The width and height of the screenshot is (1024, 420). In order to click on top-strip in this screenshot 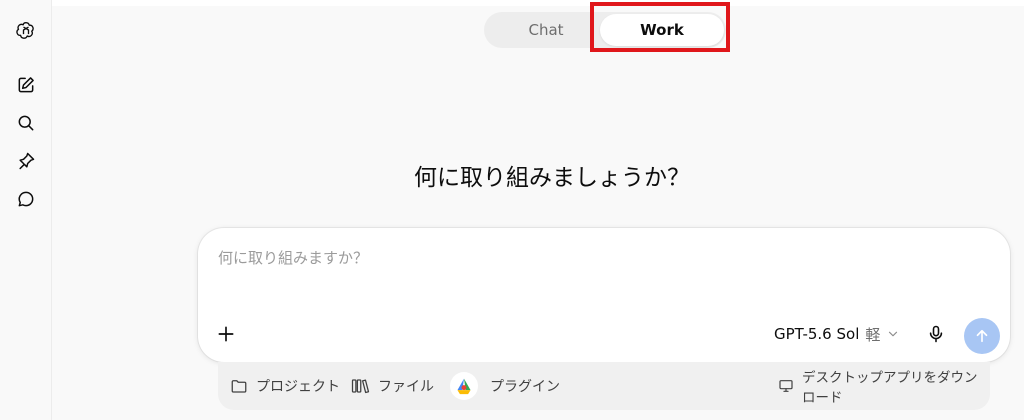, I will do `click(538, 3)`.